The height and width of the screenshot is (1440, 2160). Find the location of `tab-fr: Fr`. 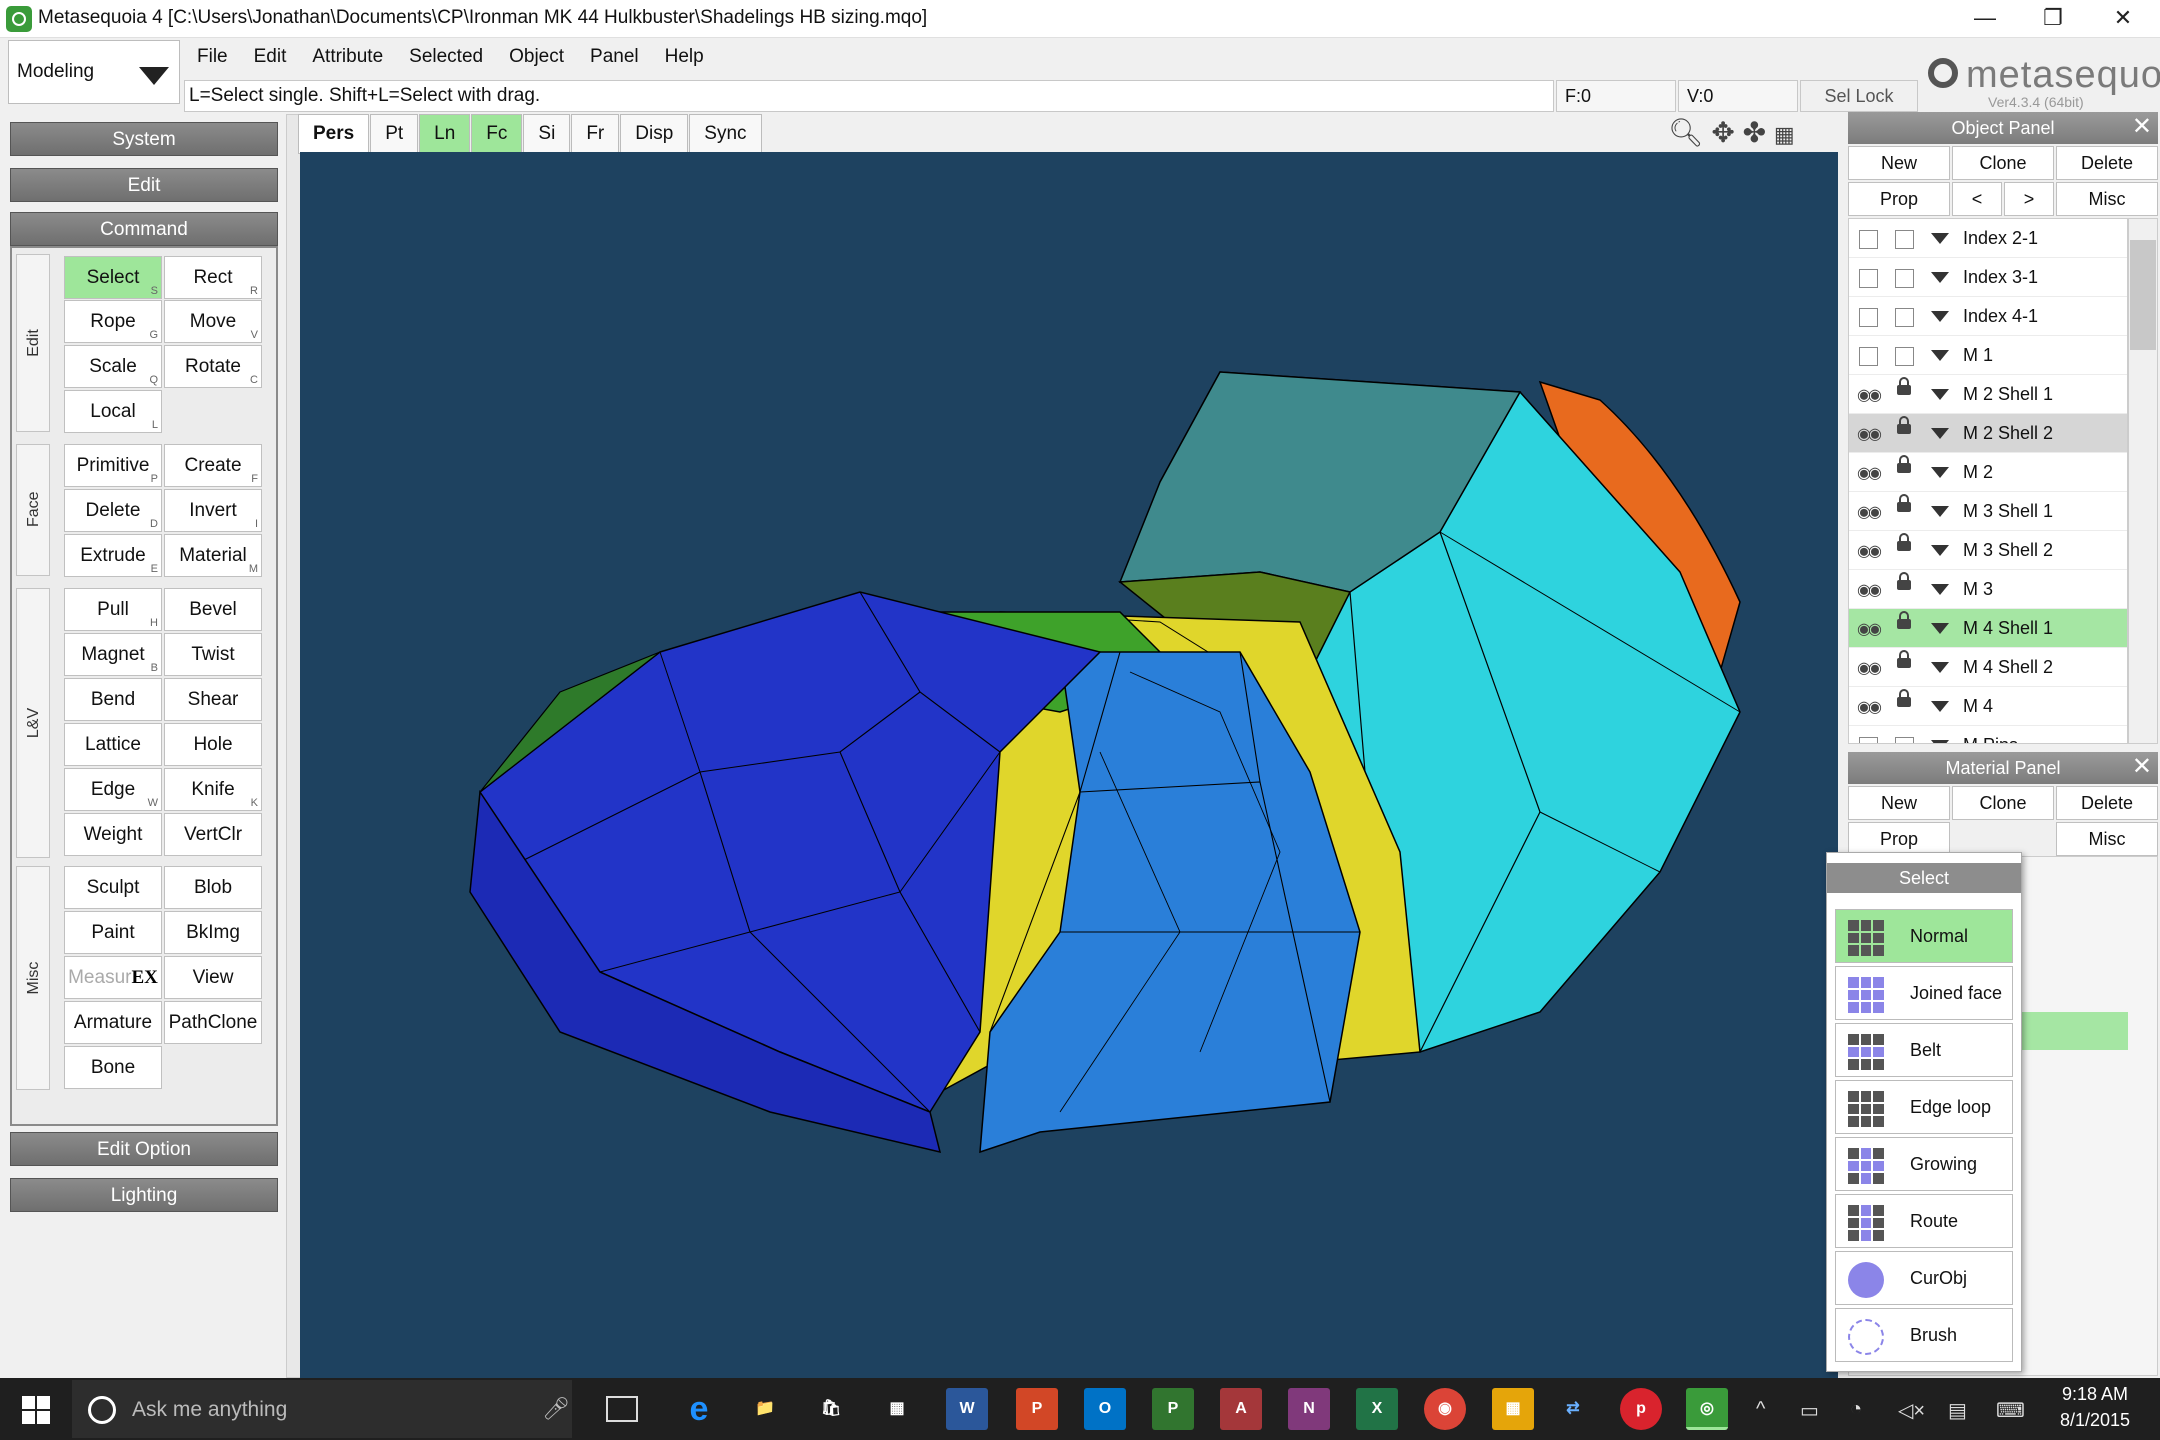

tab-fr: Fr is located at coordinates (595, 134).